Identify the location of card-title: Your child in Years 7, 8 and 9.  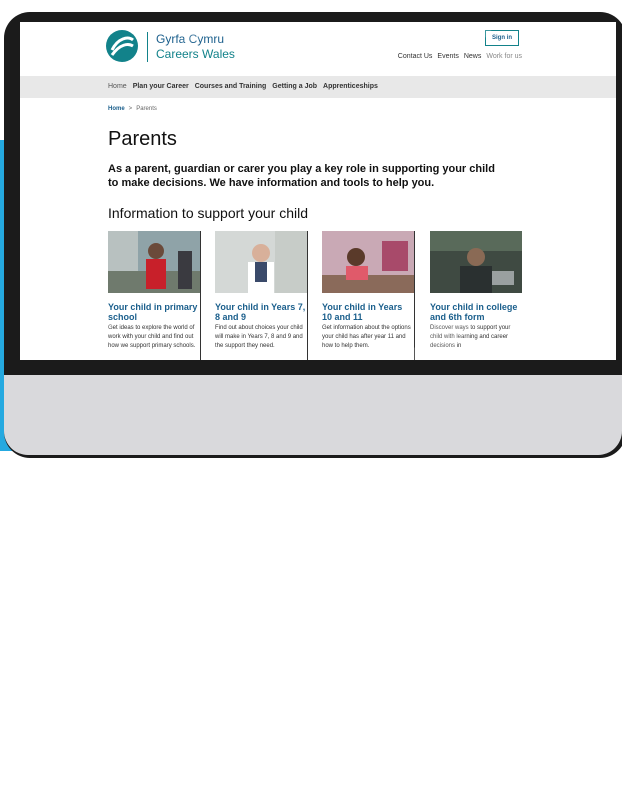
(261, 312).